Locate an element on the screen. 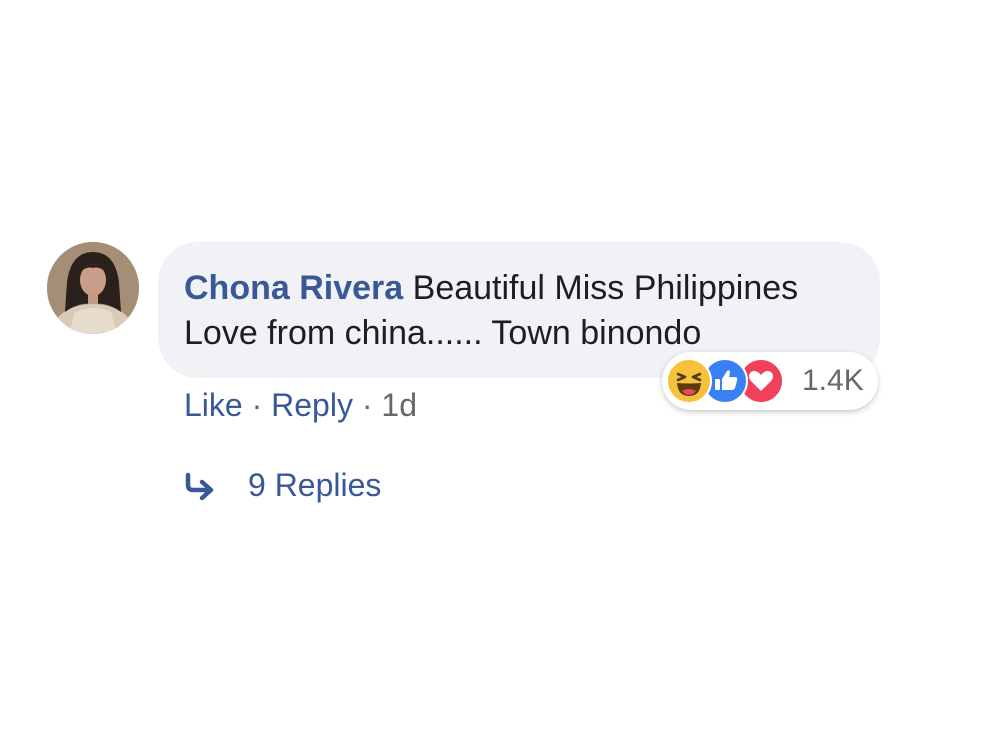 Image resolution: width=1000 pixels, height=750 pixels. comment-timestamp: 1d is located at coordinates (399, 405).